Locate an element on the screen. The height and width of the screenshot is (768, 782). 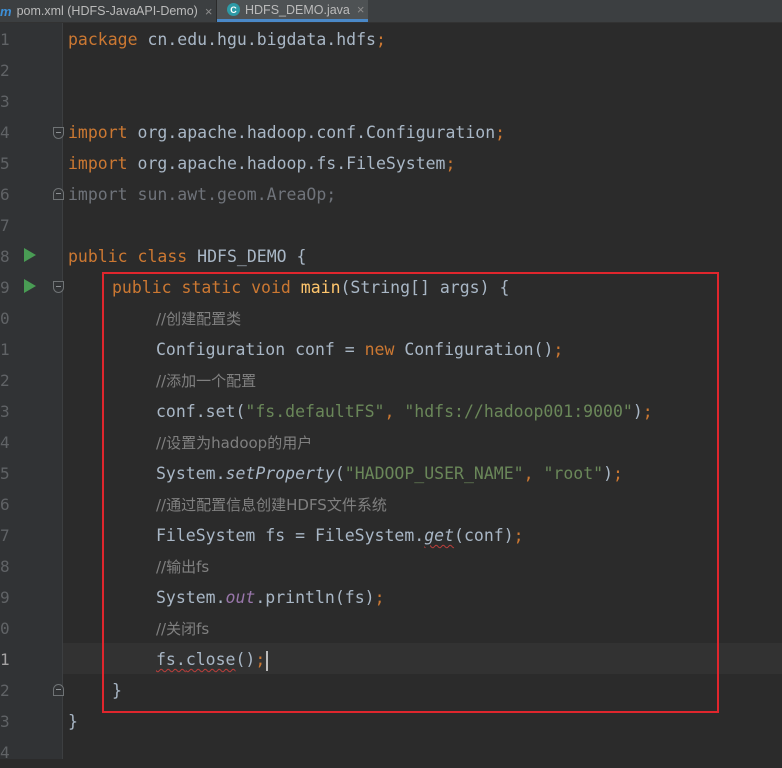
code-line-23: } is located at coordinates (73, 721).